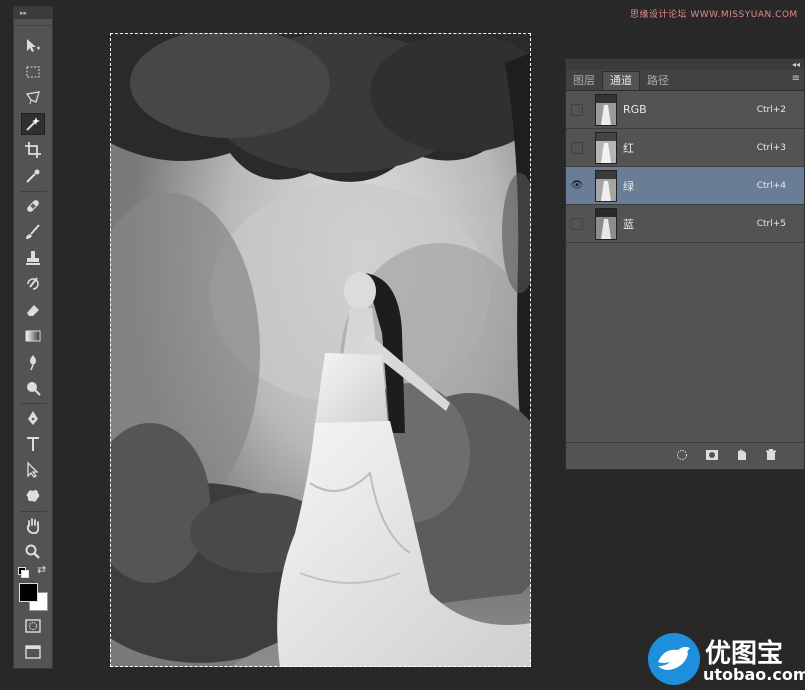  Describe the element at coordinates (714, 15) in the screenshot. I see `watermark-text: 思缘设计论坛 WWW.MISSYUAN.COM` at that location.